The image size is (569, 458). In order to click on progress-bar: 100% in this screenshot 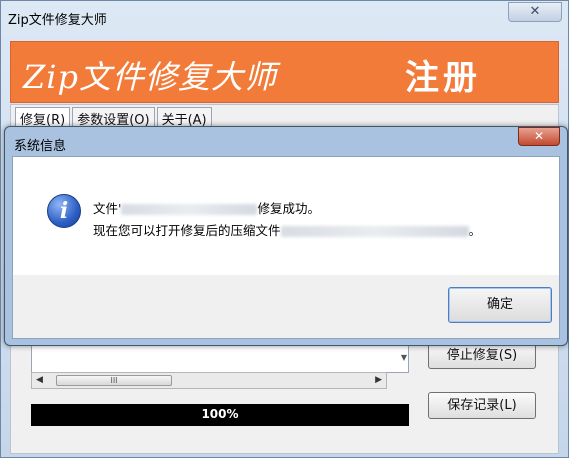, I will do `click(220, 415)`.